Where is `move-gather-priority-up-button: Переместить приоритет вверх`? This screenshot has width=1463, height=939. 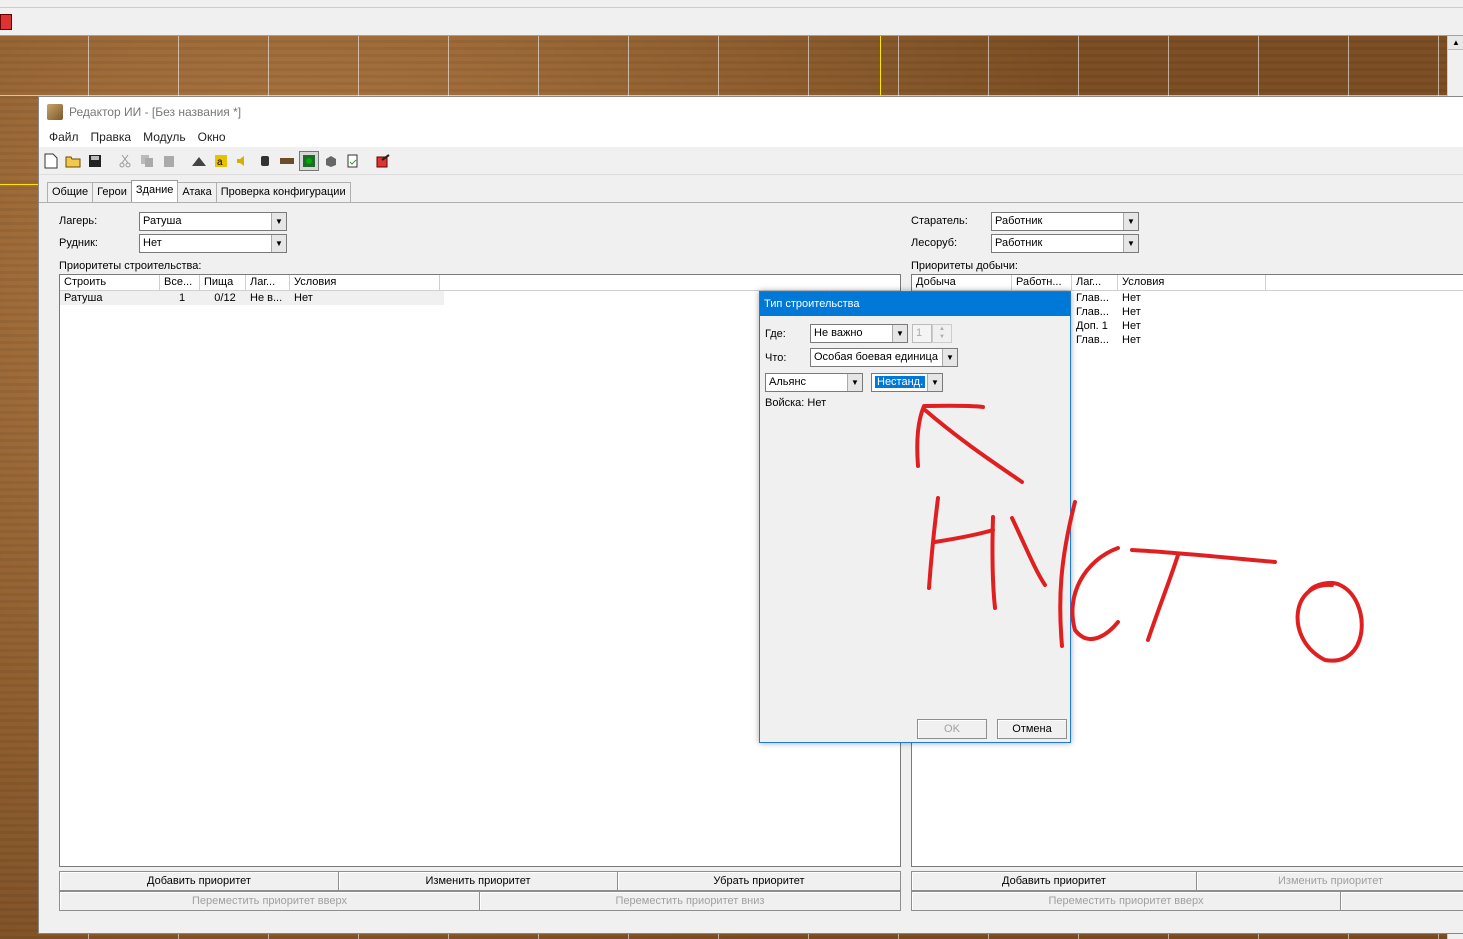 move-gather-priority-up-button: Переместить приоритет вверх is located at coordinates (1126, 901).